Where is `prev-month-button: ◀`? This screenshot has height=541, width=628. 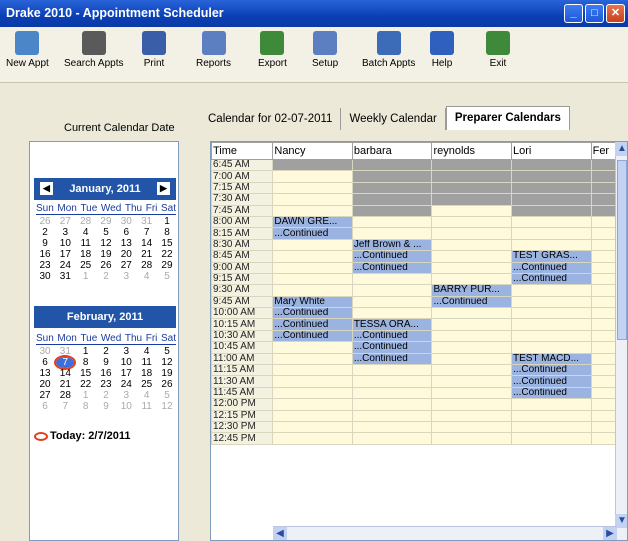
prev-month-button: ◀ is located at coordinates (46, 188).